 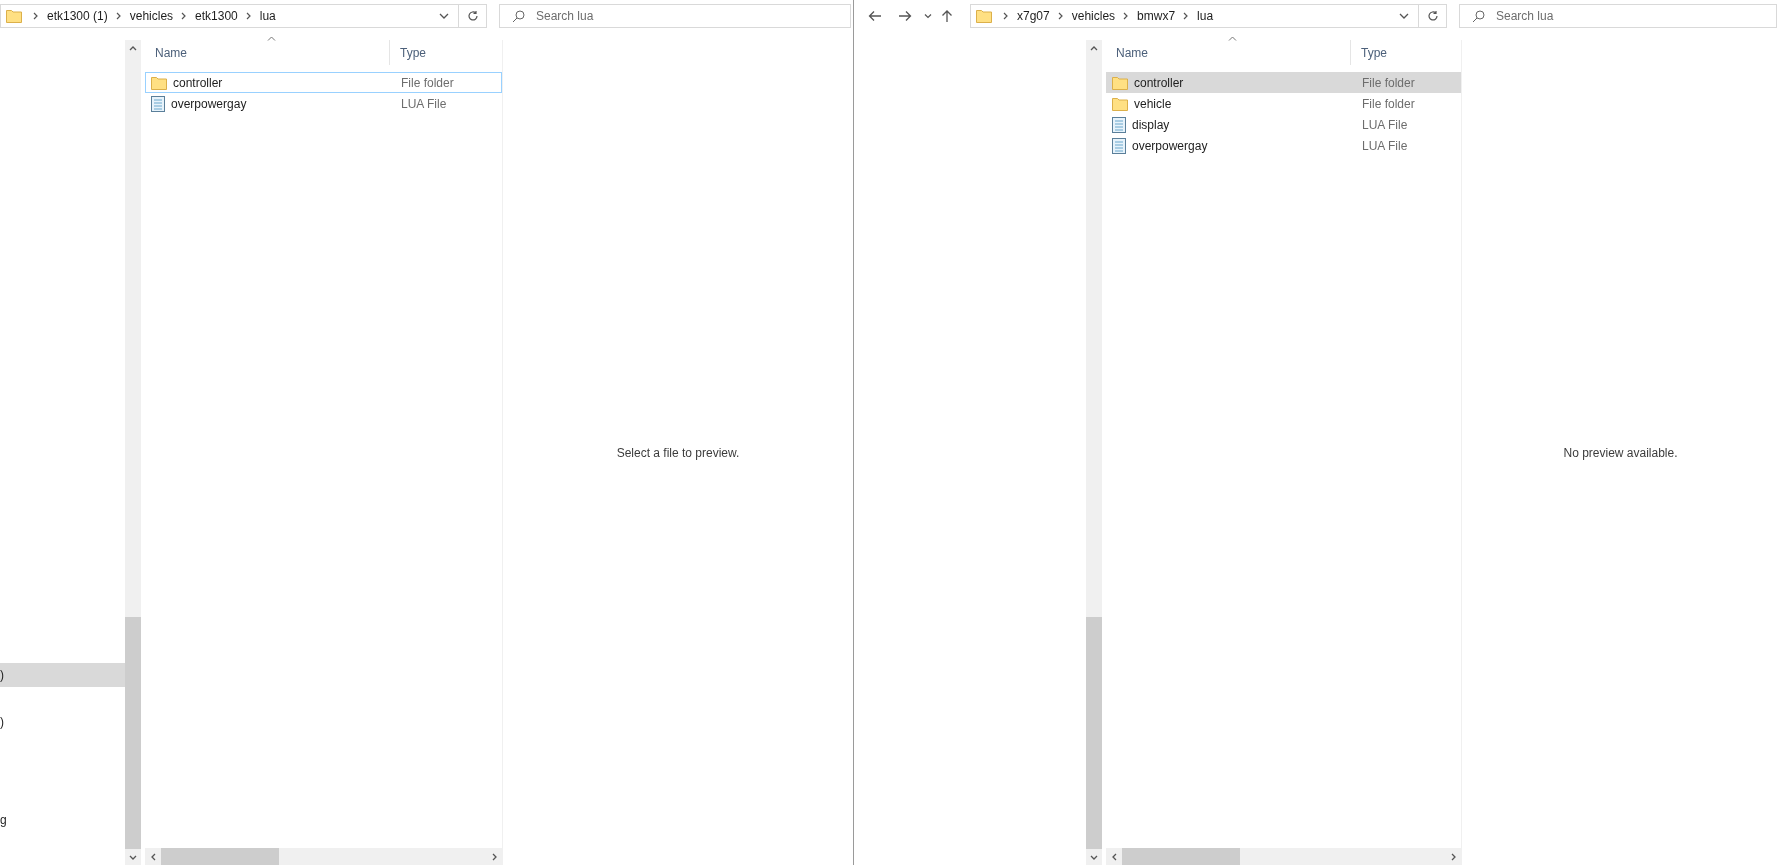 I want to click on breadcrumb: etk1300, so click(x=216, y=16).